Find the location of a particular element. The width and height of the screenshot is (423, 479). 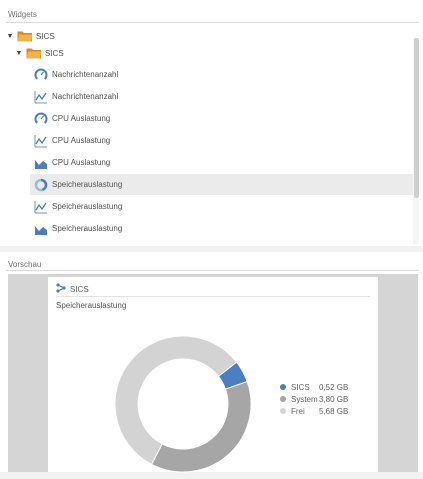

widget-item-nachrichtenanzahl-line: Nachrichtenanzahl is located at coordinates (222, 96).